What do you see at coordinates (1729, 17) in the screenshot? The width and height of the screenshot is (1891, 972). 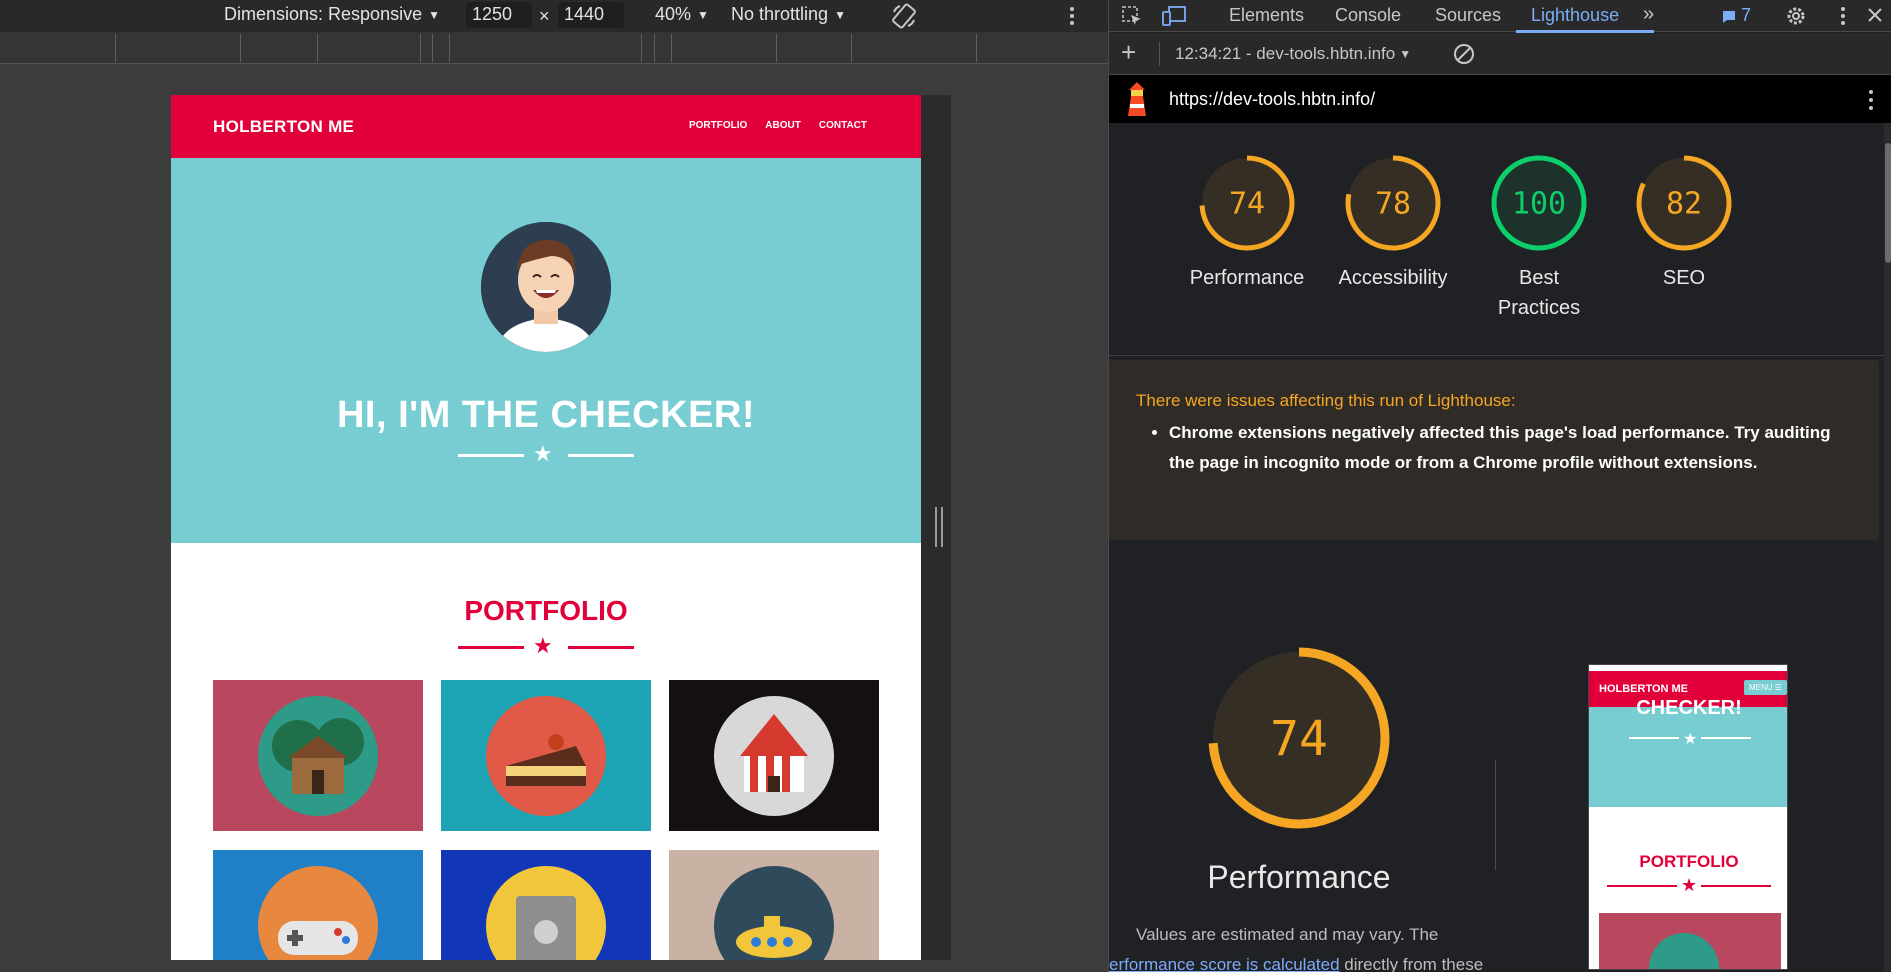 I see `issues-icon` at bounding box center [1729, 17].